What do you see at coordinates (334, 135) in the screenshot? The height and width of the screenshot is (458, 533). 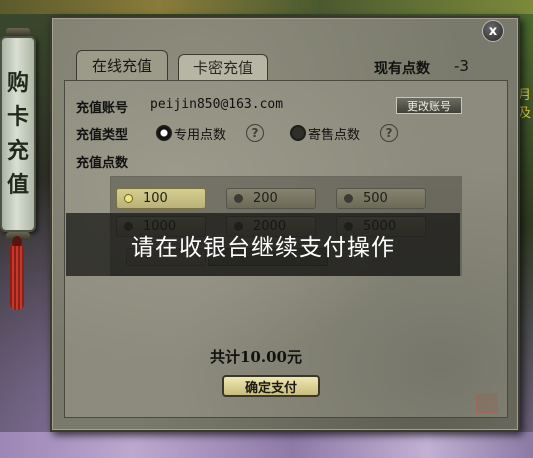 I see `radio-consignment-points-label: 寄售点数` at bounding box center [334, 135].